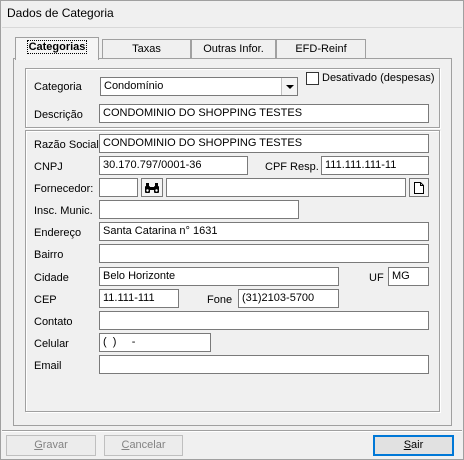 The height and width of the screenshot is (460, 464). I want to click on gravar-button: Gravar, so click(51, 445).